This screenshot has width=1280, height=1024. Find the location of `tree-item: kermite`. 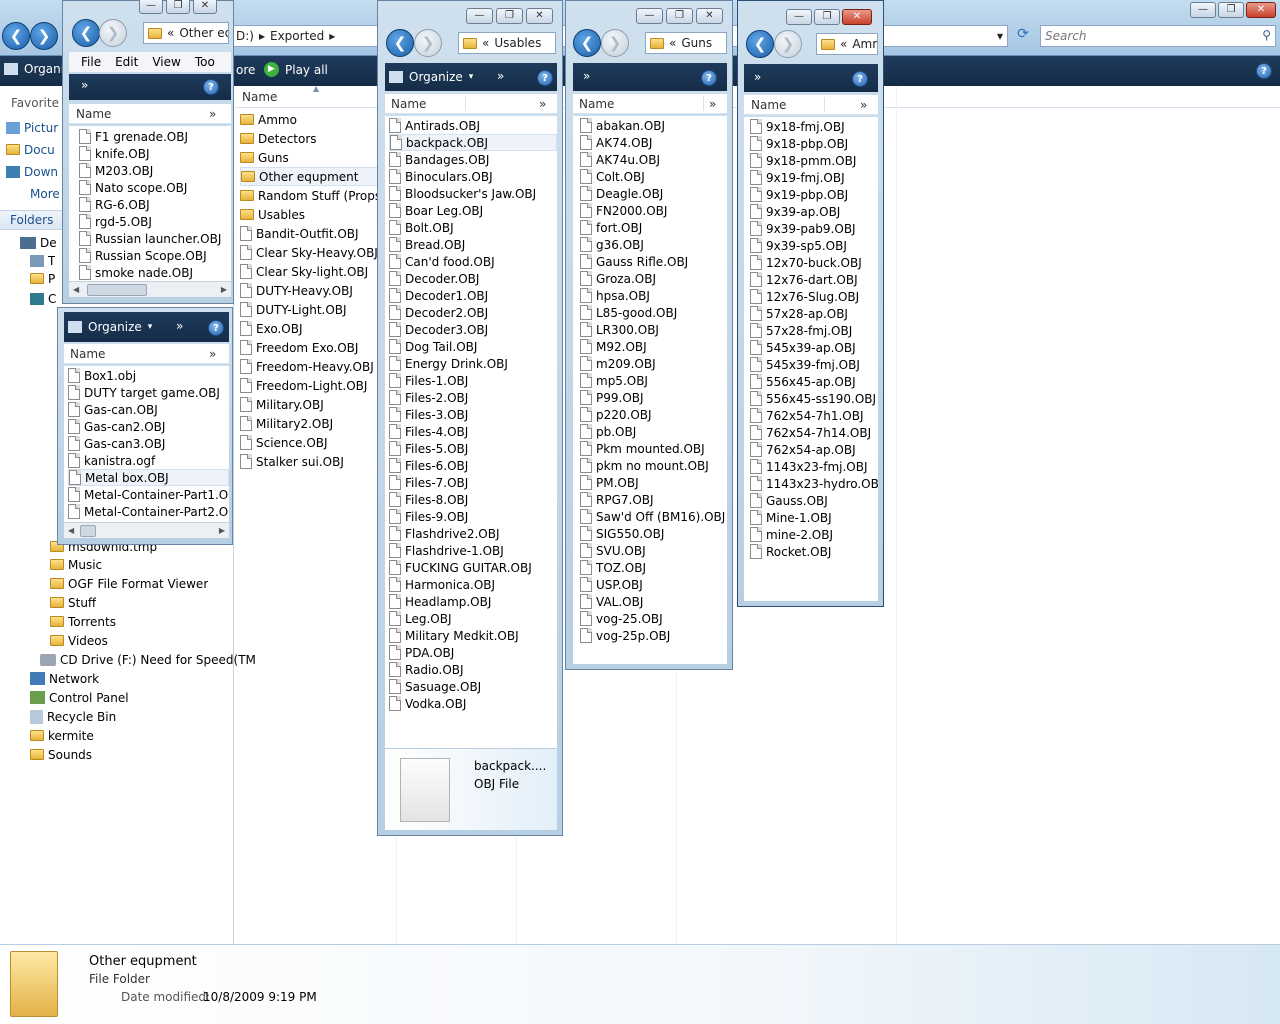

tree-item: kermite is located at coordinates (62, 735).